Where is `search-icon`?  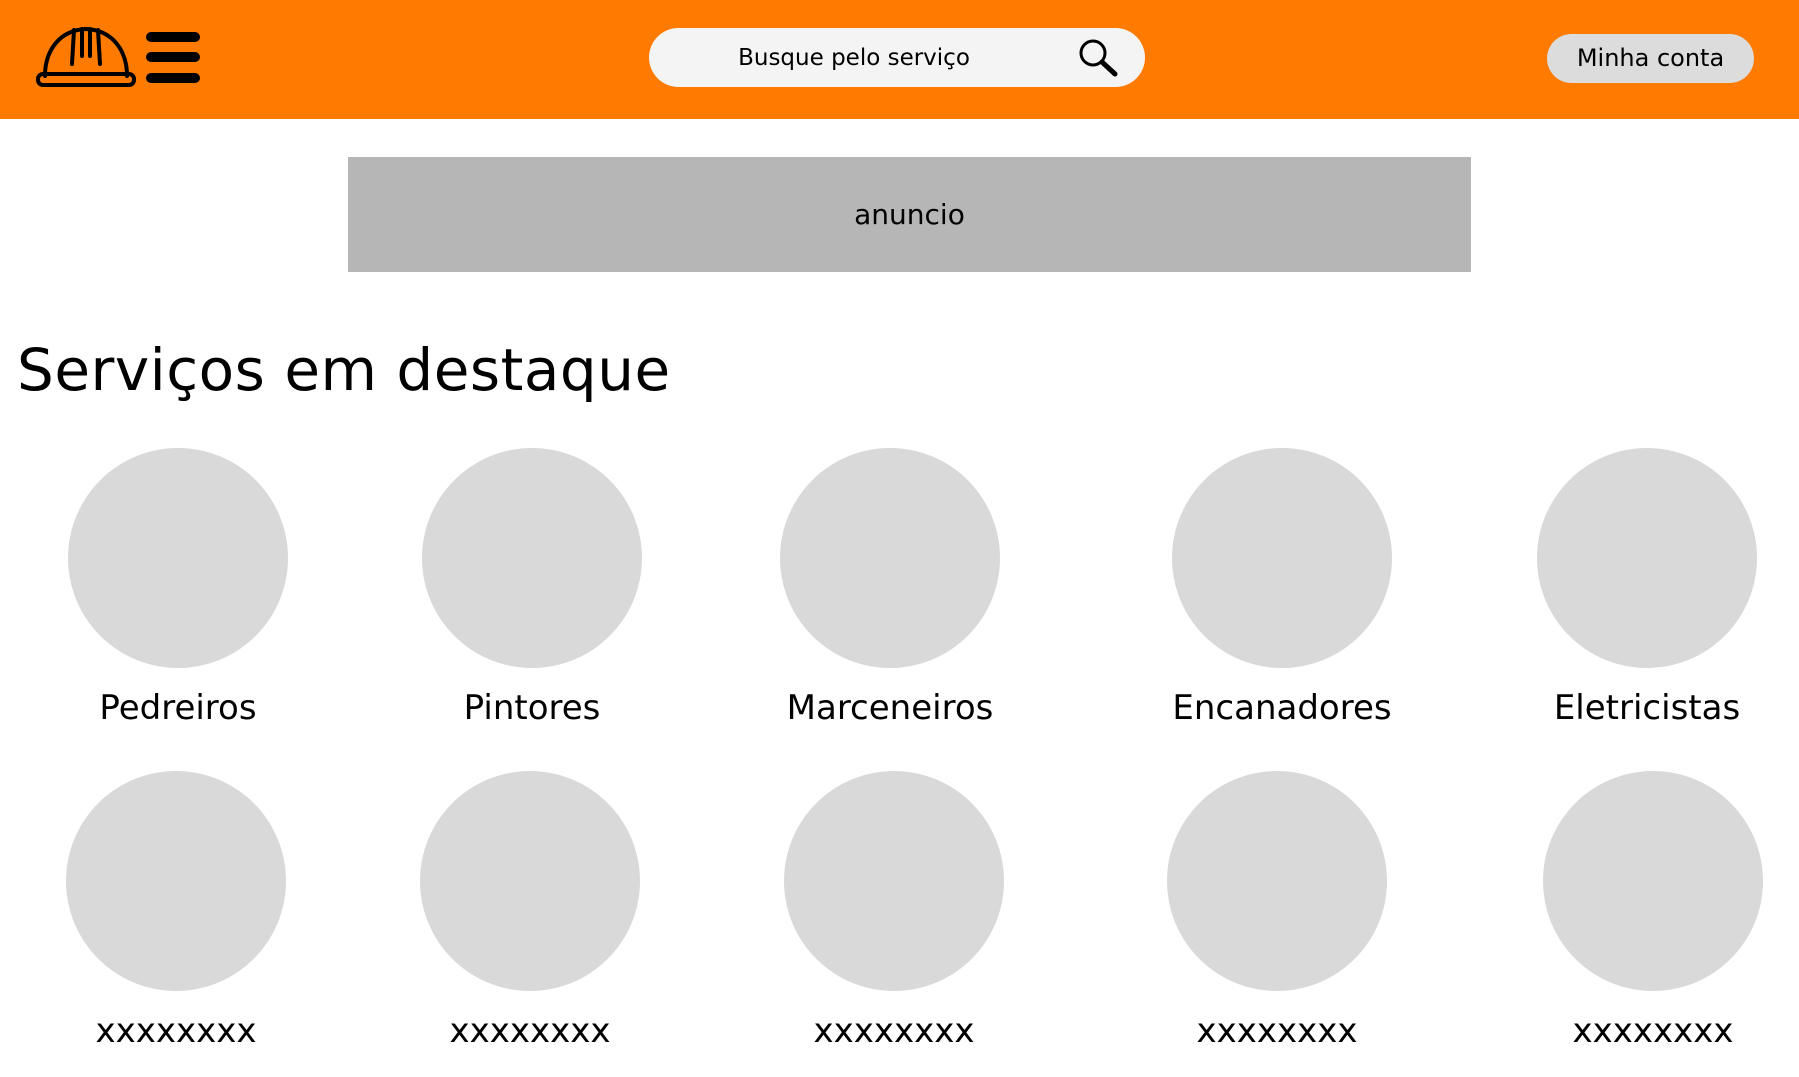 search-icon is located at coordinates (1099, 58).